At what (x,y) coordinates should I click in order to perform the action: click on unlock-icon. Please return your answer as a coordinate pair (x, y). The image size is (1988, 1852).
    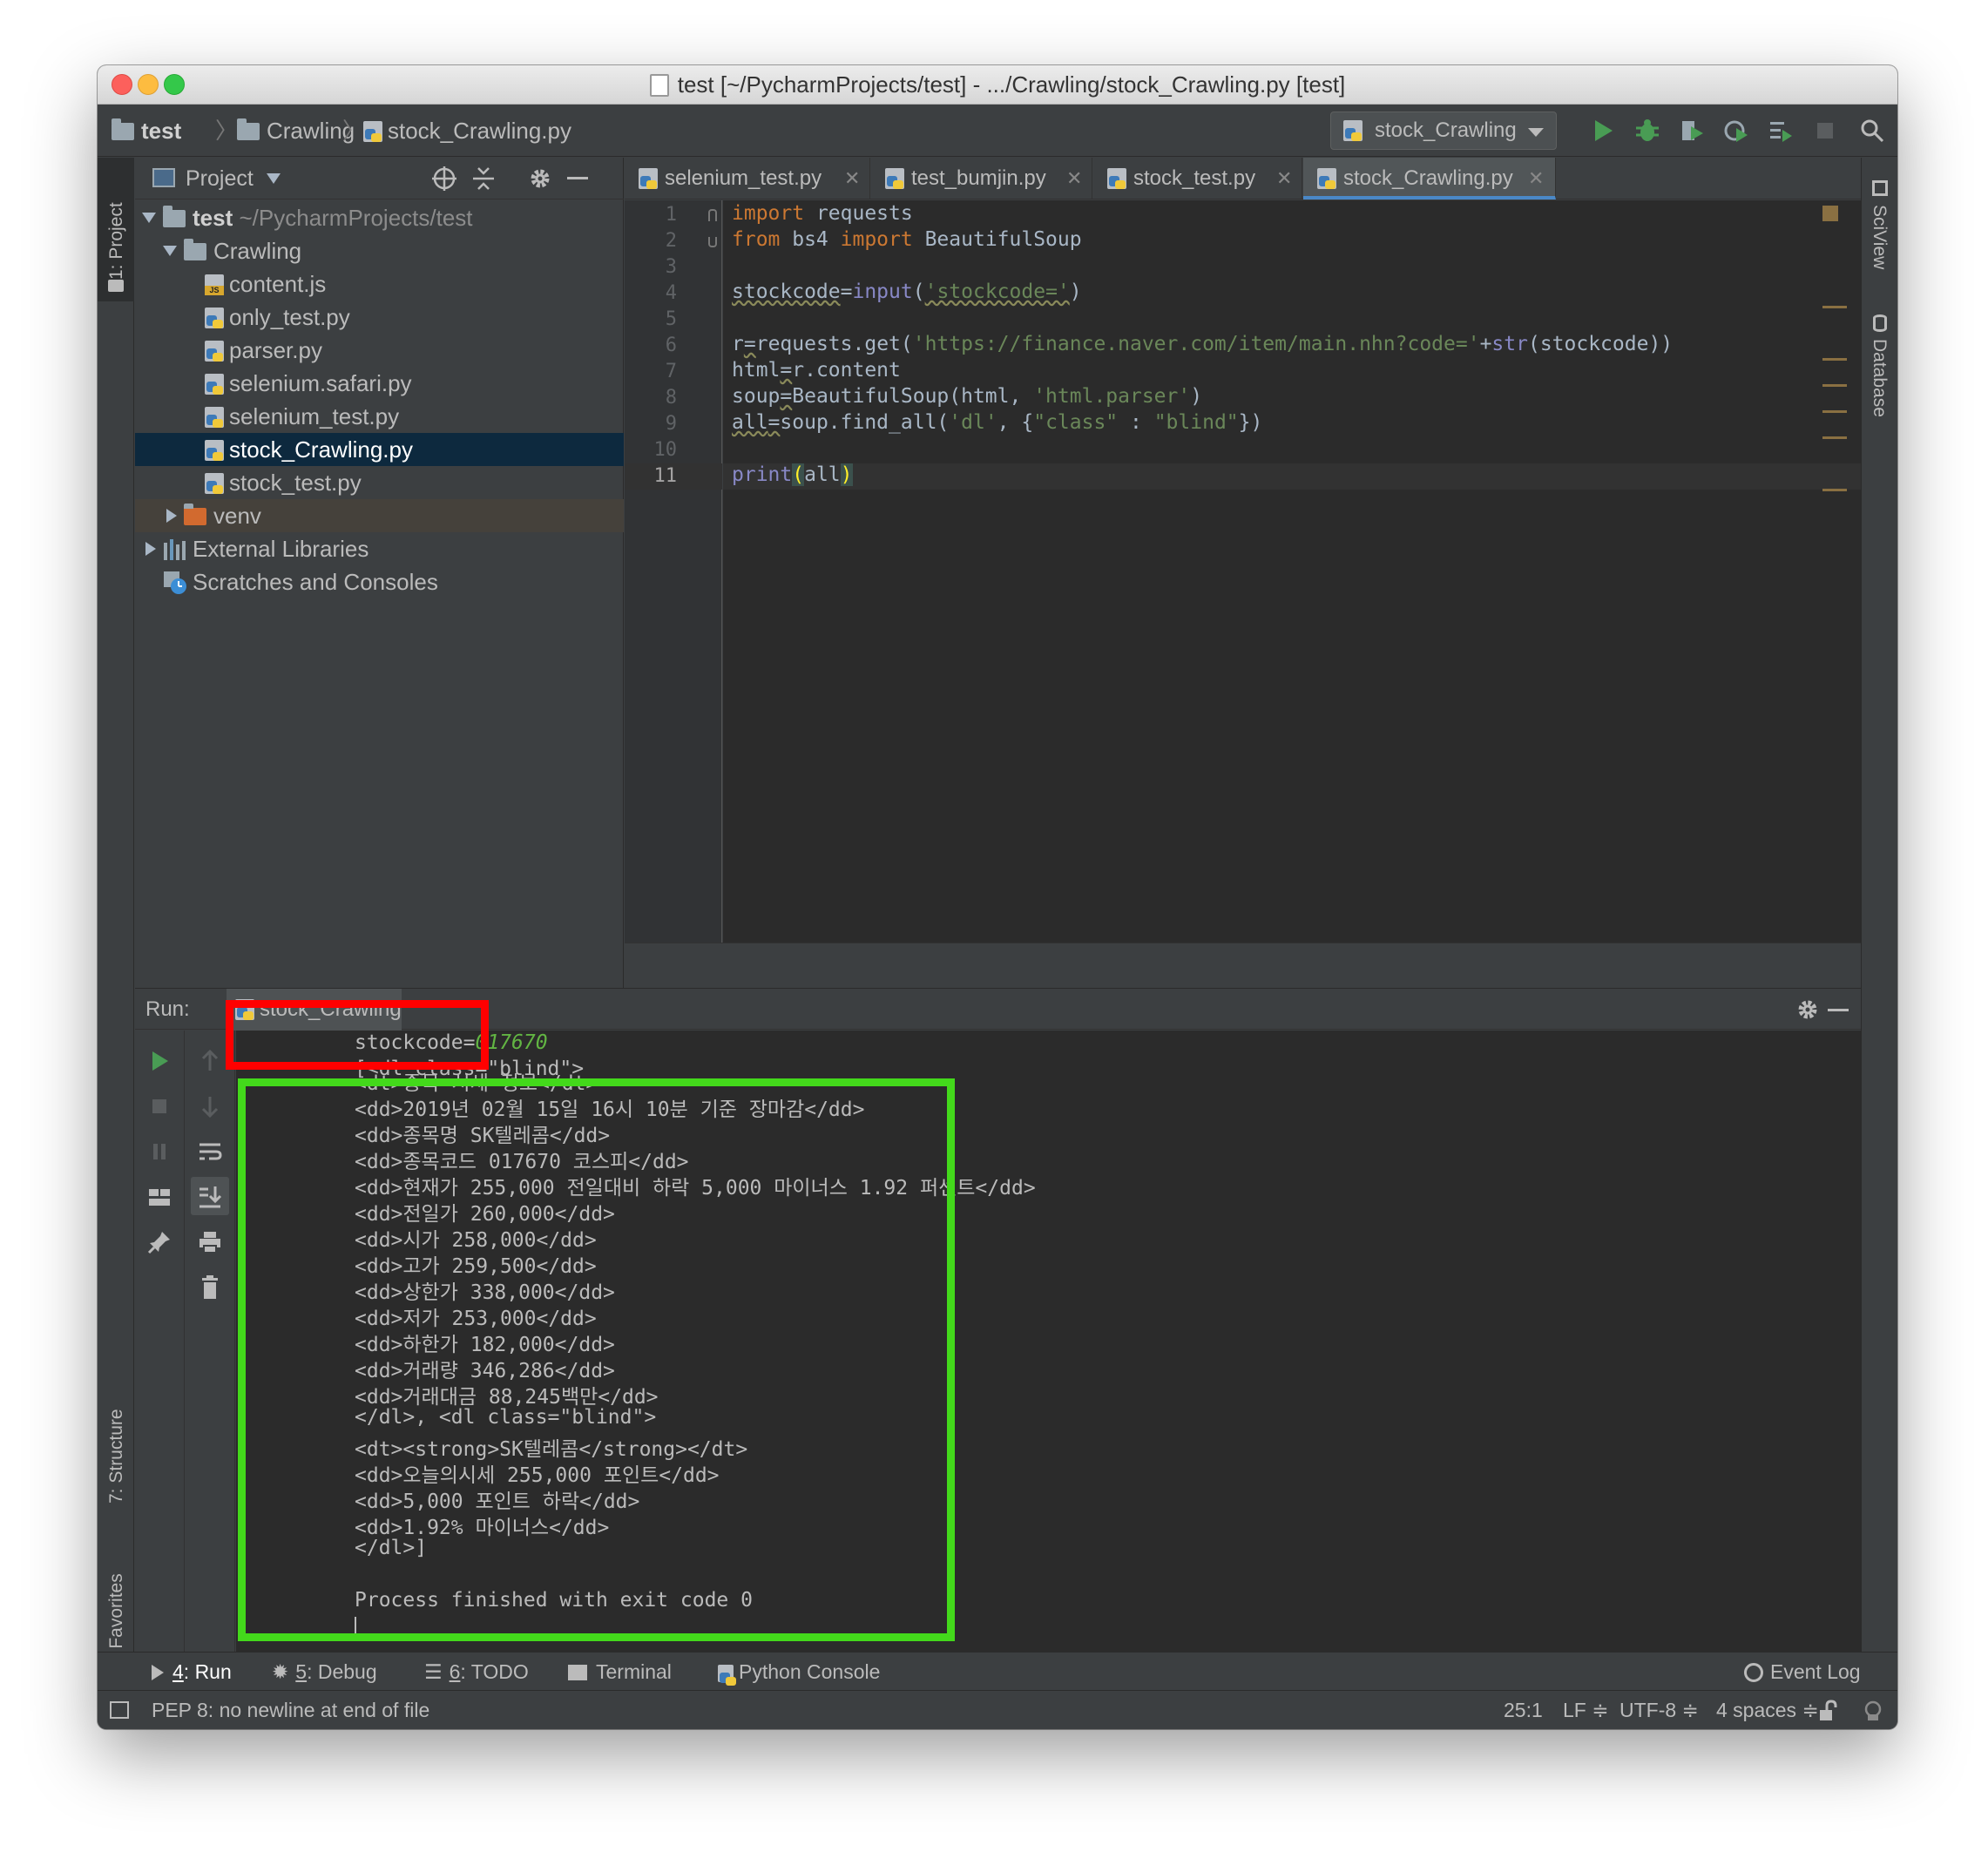
    Looking at the image, I should click on (1828, 1711).